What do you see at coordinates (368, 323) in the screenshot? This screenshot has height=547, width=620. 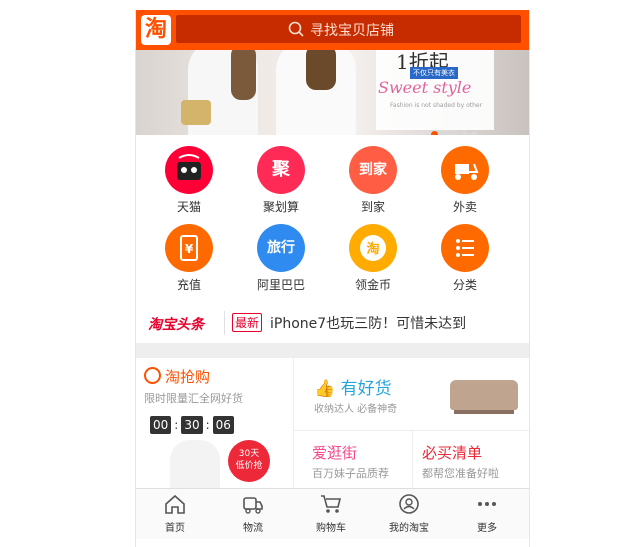 I see `news-headline: iPhone7也玩三防！可惜未达到` at bounding box center [368, 323].